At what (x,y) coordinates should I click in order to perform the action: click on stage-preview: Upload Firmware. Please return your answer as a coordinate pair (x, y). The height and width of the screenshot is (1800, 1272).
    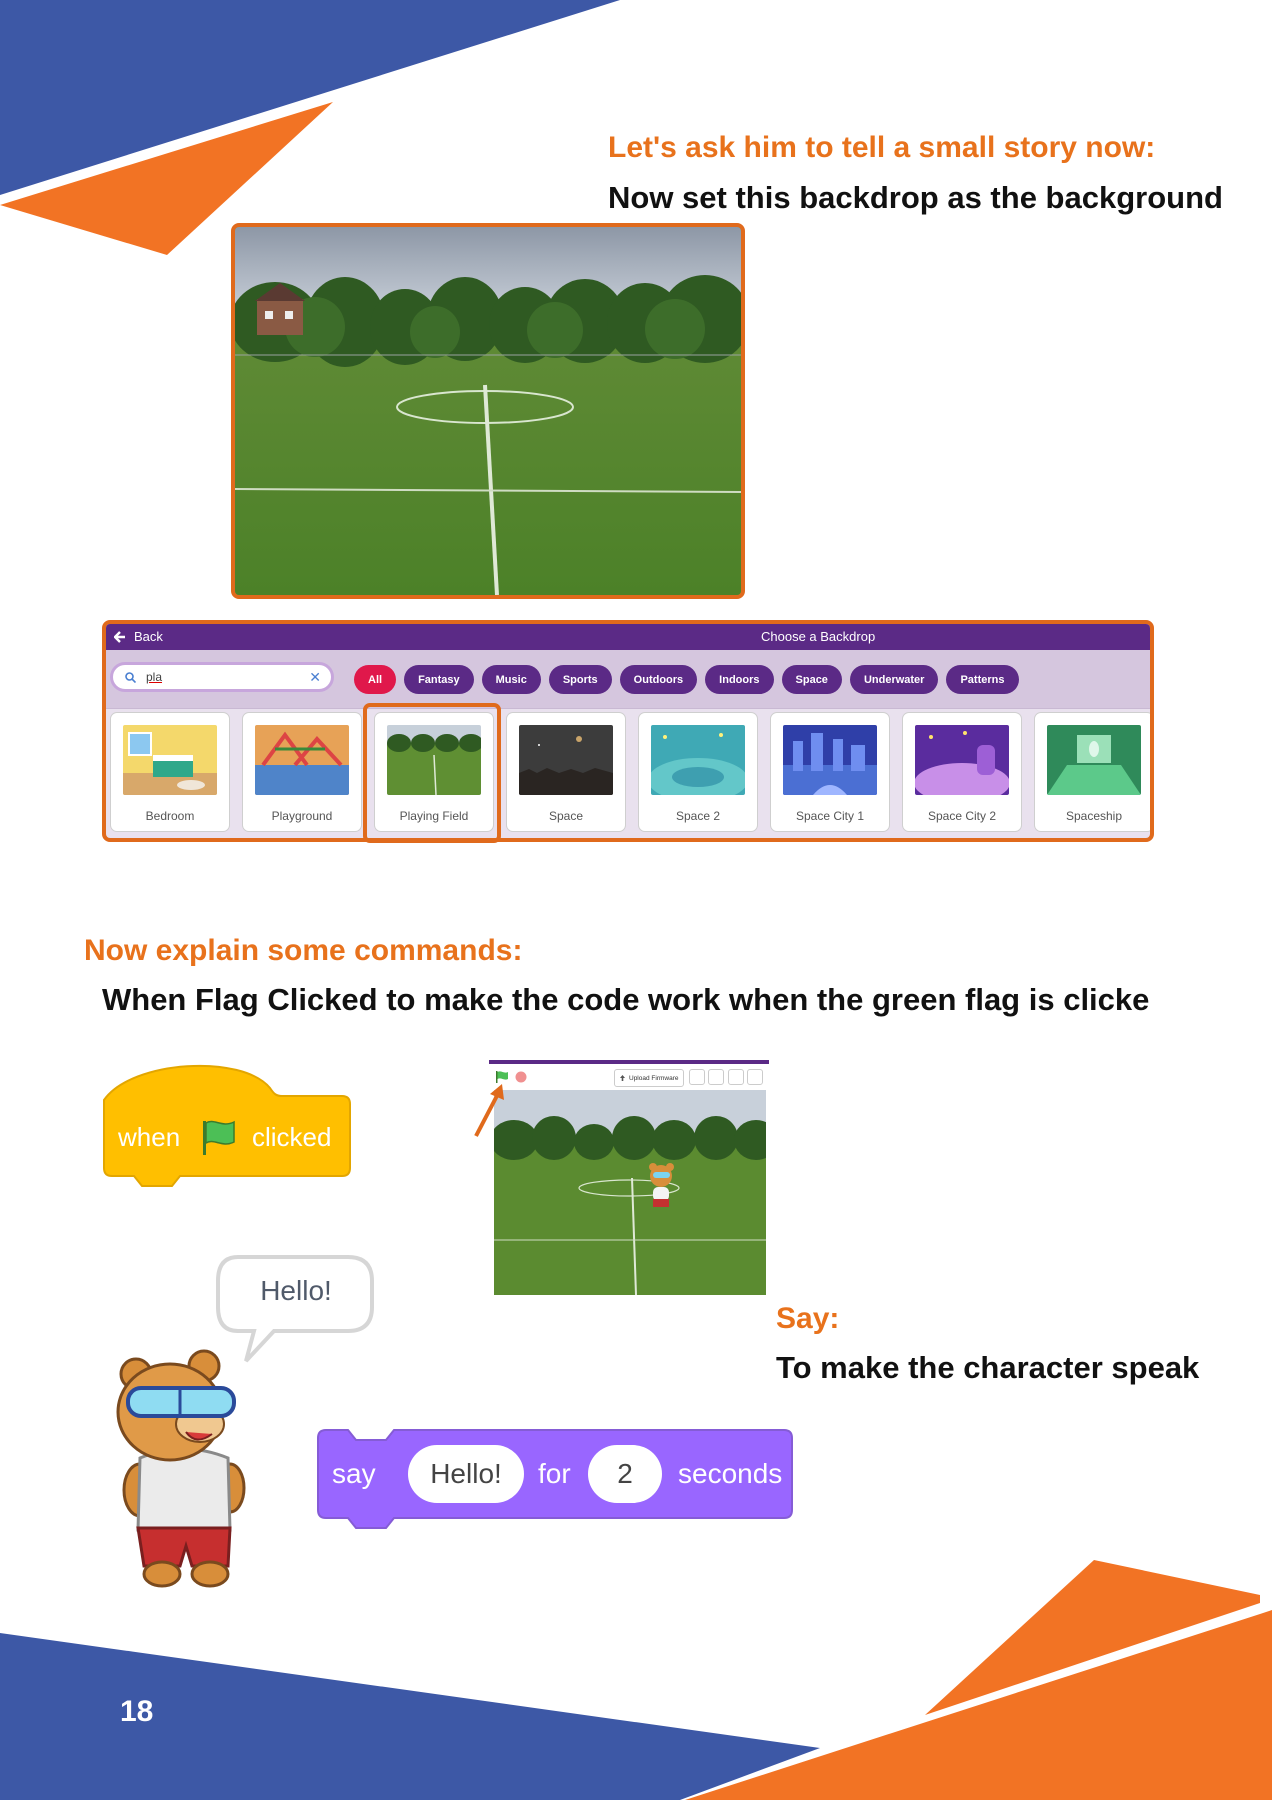
    Looking at the image, I should click on (629, 1180).